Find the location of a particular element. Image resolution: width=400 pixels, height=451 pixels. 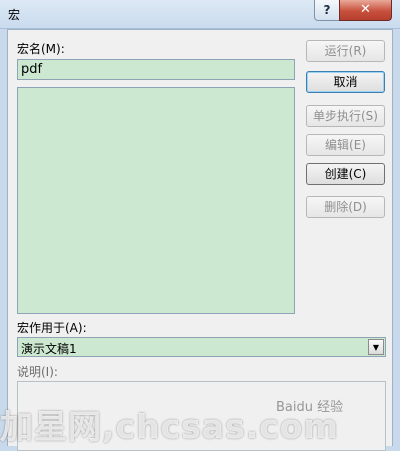

close-button: ✕ is located at coordinates (365, 10).